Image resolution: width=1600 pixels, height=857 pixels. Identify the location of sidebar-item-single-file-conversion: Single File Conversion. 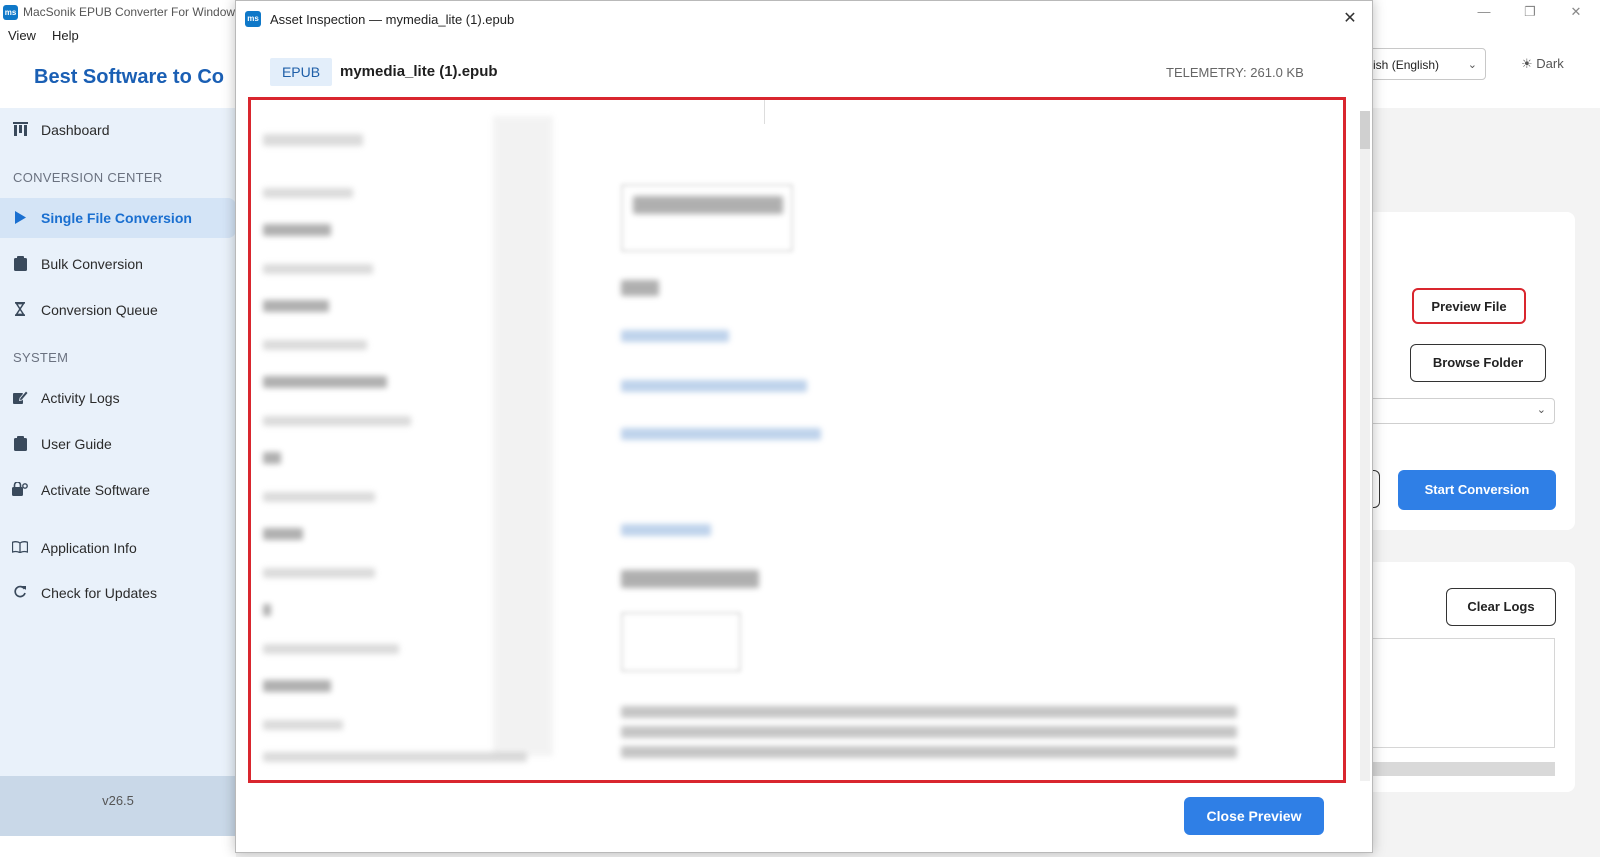
(118, 218).